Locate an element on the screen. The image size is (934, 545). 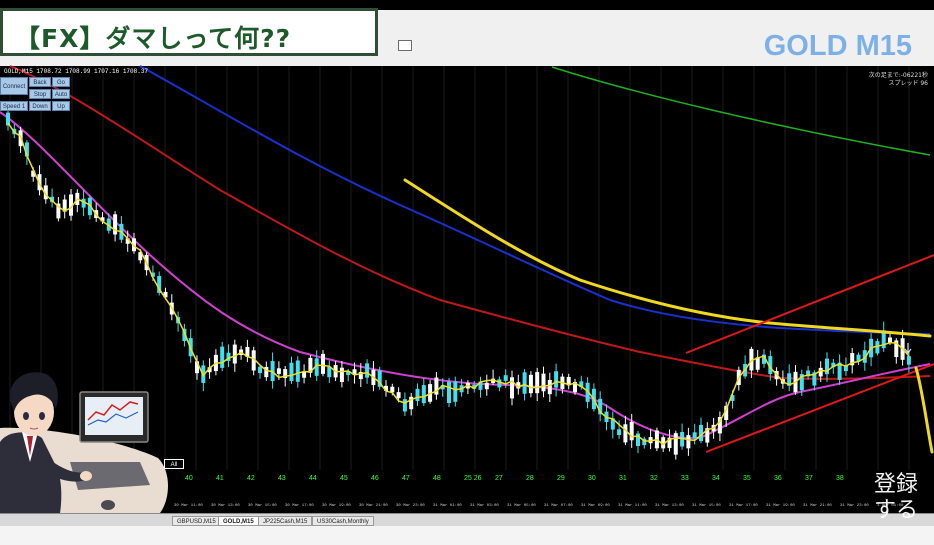
date-tick-label: 31 Mar 01:00 is located at coordinates (447, 506).